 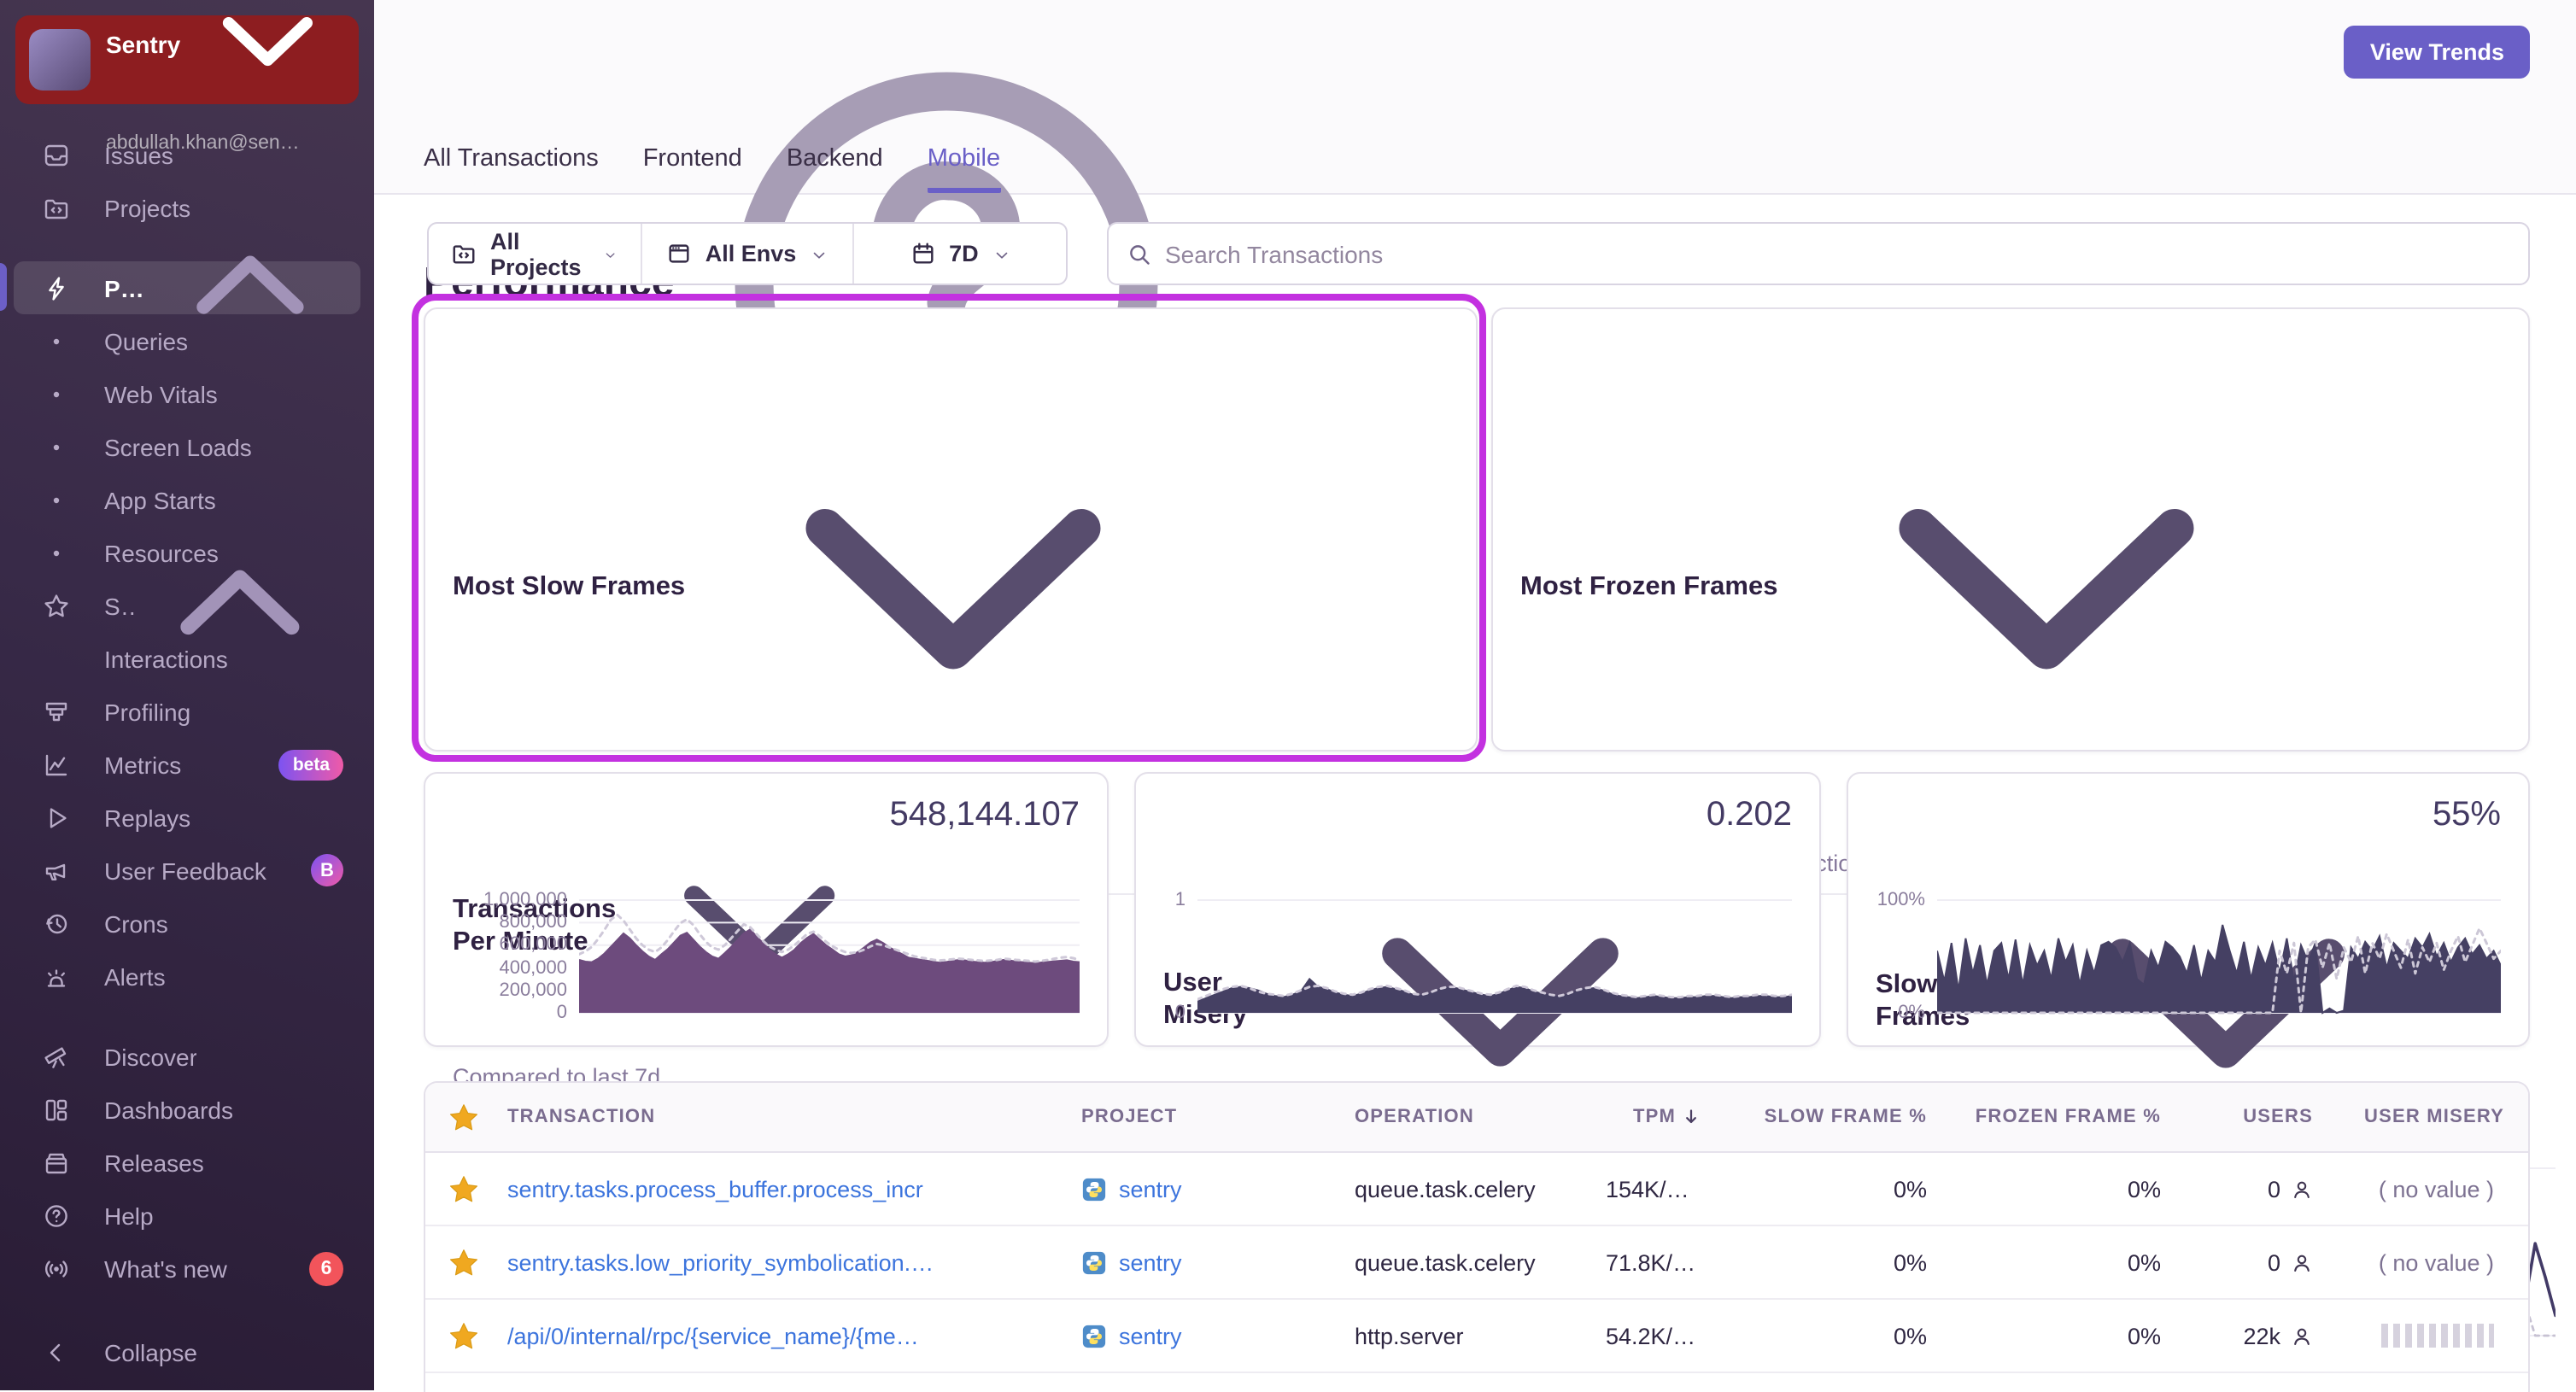 What do you see at coordinates (56, 1215) in the screenshot?
I see `help-icon` at bounding box center [56, 1215].